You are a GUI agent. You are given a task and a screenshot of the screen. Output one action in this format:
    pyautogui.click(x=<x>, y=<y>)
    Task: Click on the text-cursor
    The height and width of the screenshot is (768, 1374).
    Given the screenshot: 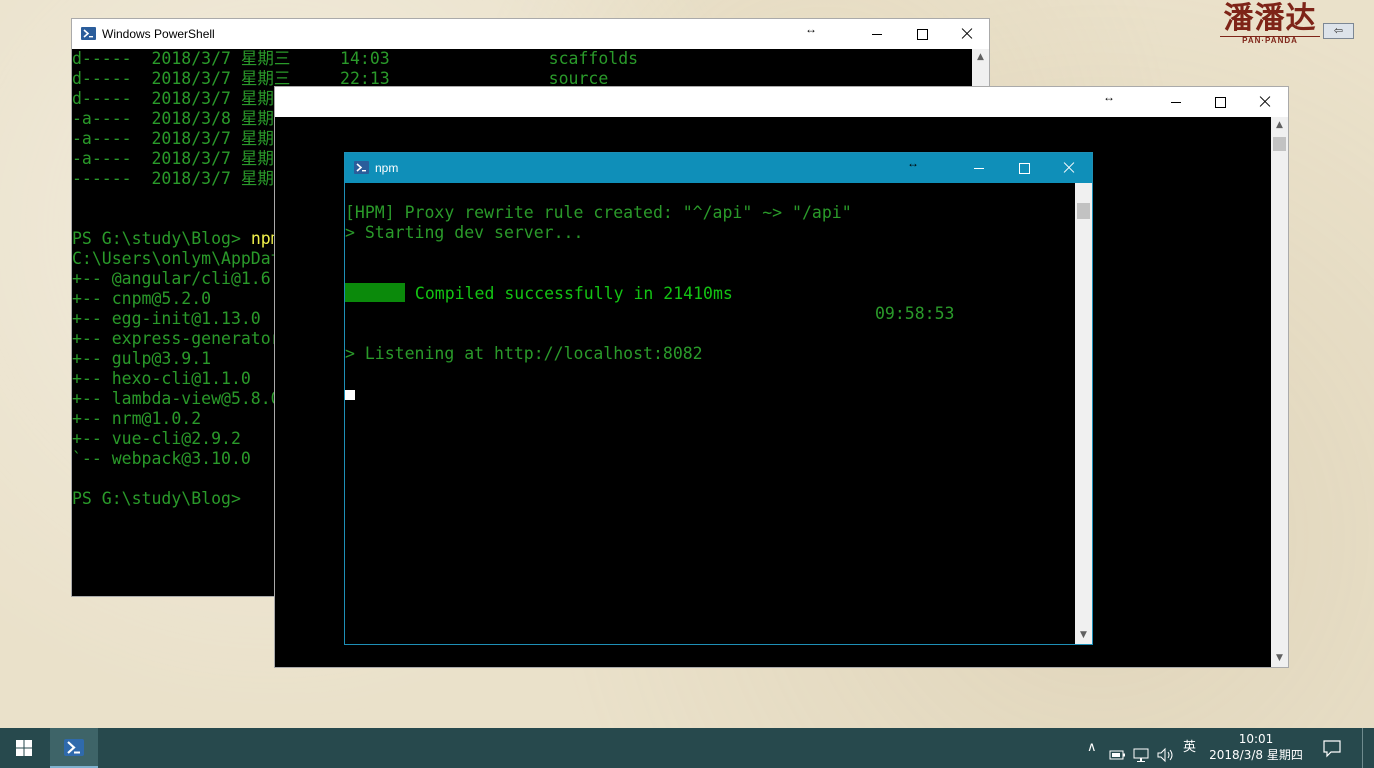 What is the action you would take?
    pyautogui.click(x=350, y=395)
    